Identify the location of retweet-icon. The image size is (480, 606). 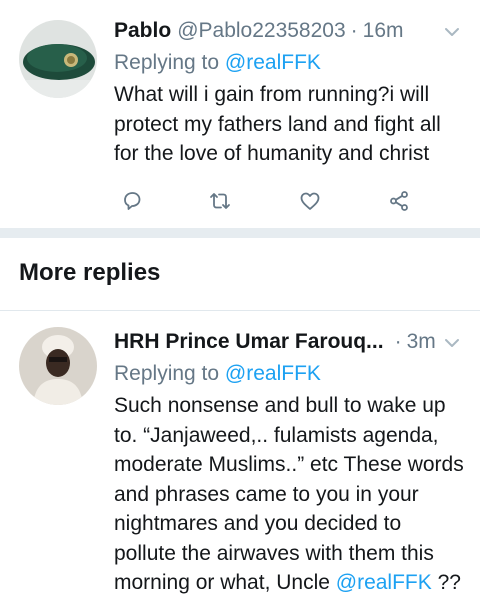
(220, 201).